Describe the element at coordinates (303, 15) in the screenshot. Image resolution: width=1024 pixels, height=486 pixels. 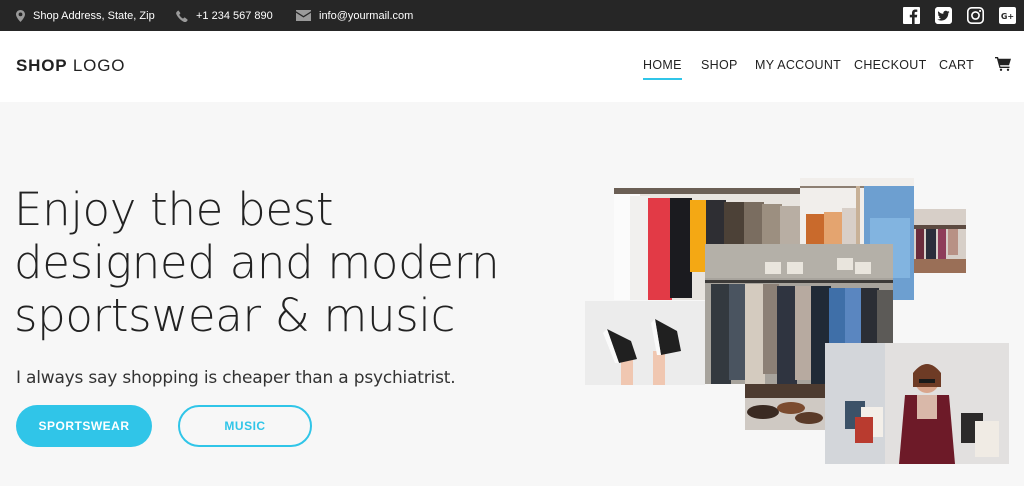
I see `envelope-icon` at that location.